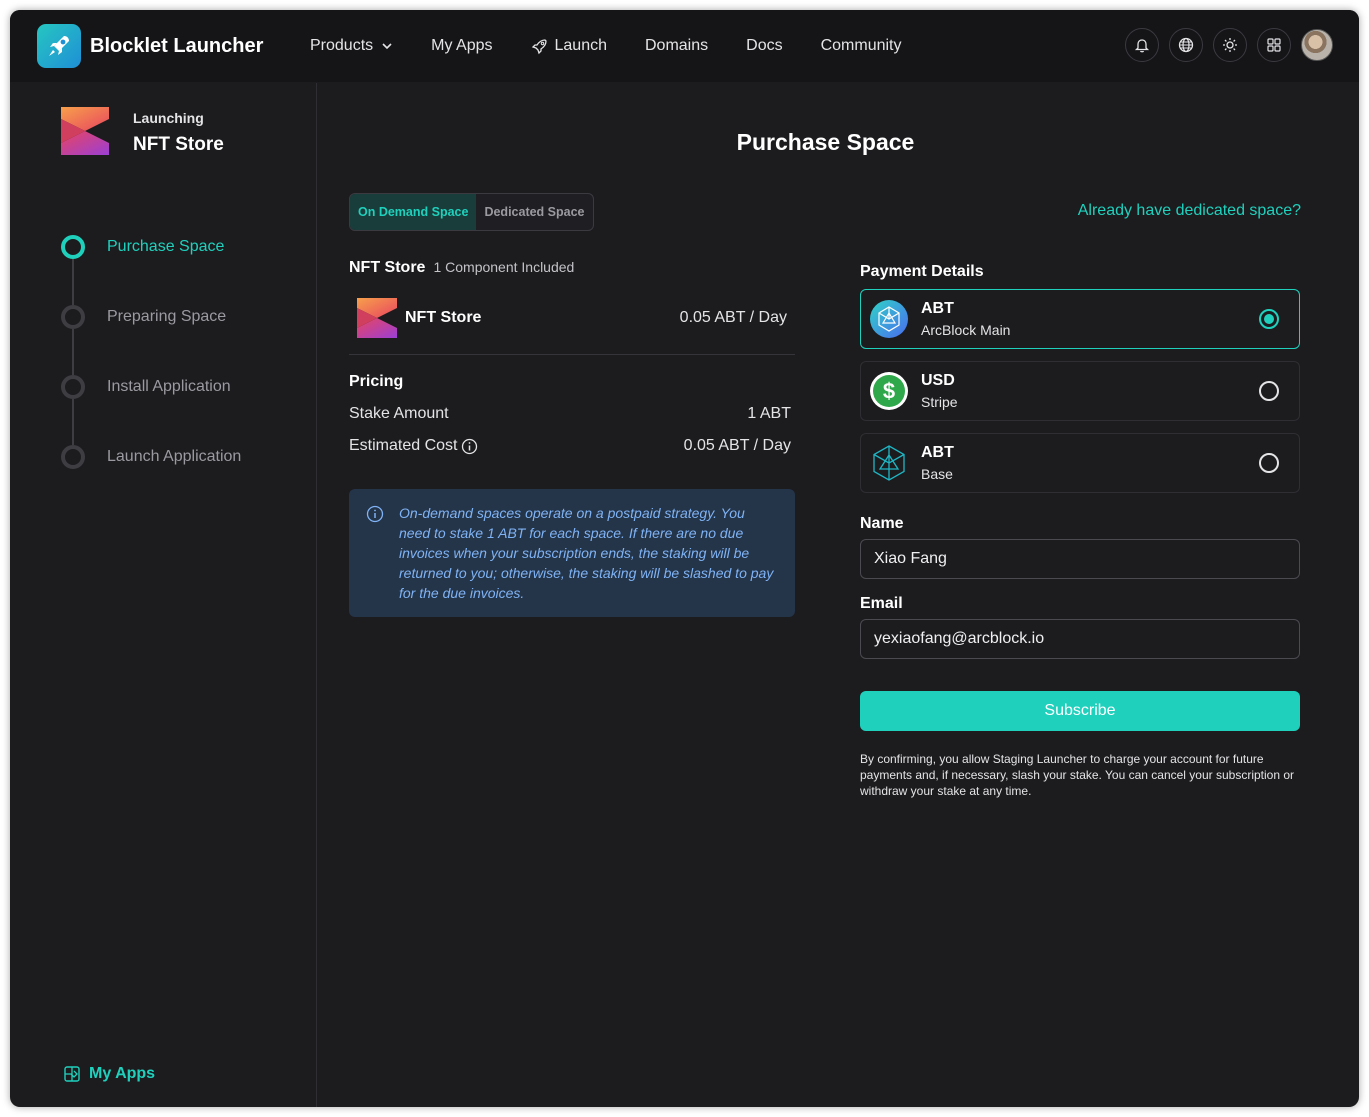 The image size is (1369, 1117). I want to click on nav-my-apps-label: My Apps, so click(462, 45).